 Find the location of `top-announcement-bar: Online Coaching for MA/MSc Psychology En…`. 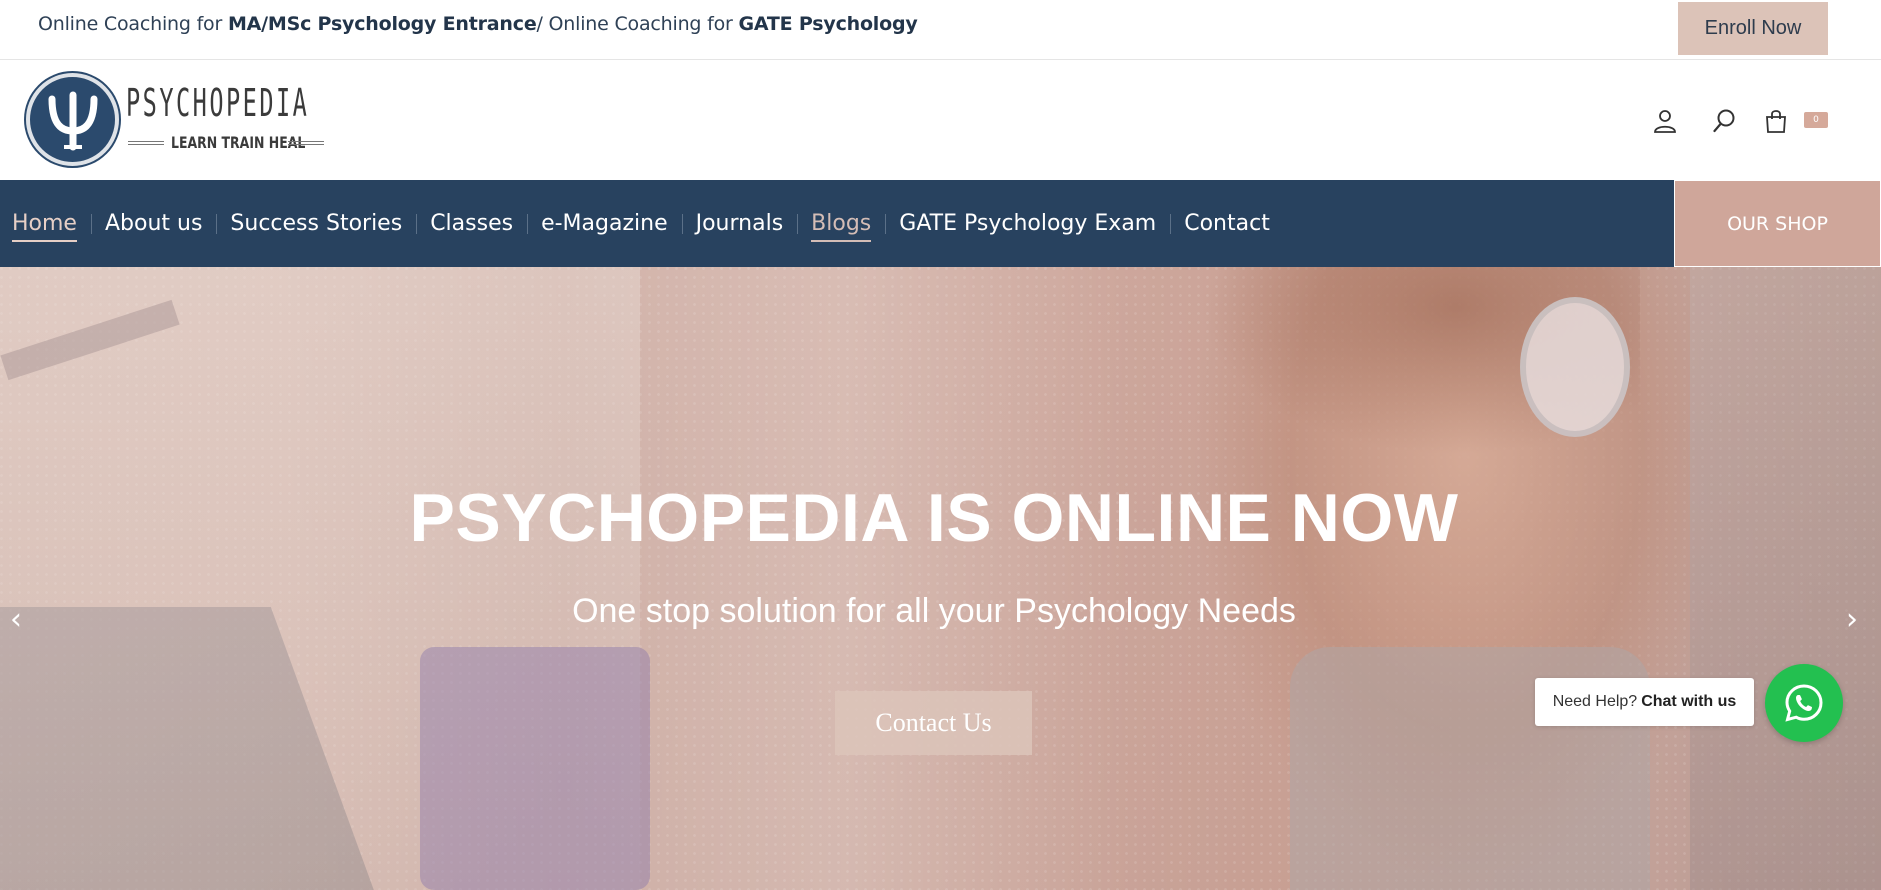

top-announcement-bar: Online Coaching for MA/MSc Psychology En… is located at coordinates (940, 30).